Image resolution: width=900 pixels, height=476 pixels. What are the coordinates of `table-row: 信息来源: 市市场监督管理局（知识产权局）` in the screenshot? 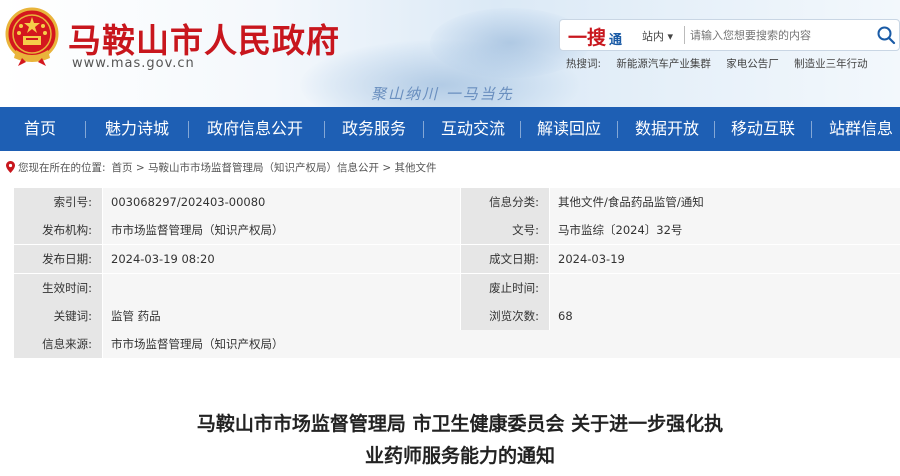 It's located at (457, 344).